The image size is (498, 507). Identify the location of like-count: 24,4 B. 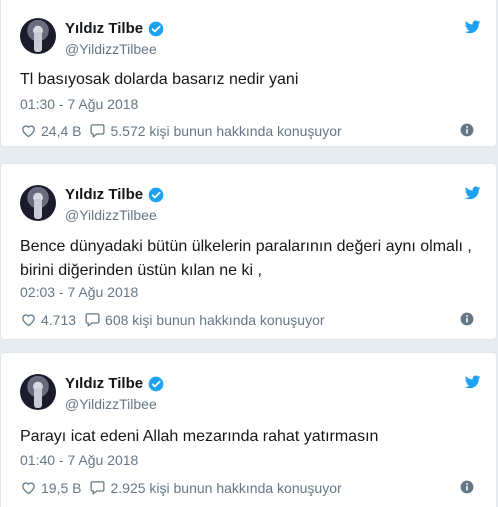
(61, 130).